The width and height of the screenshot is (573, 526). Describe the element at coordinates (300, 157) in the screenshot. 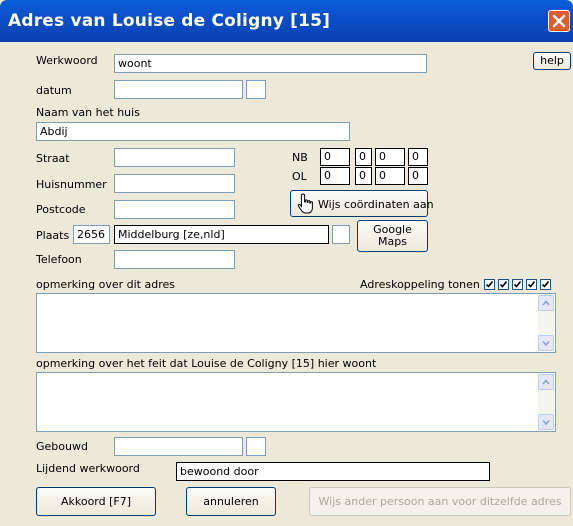

I see `nb-label: NB` at that location.